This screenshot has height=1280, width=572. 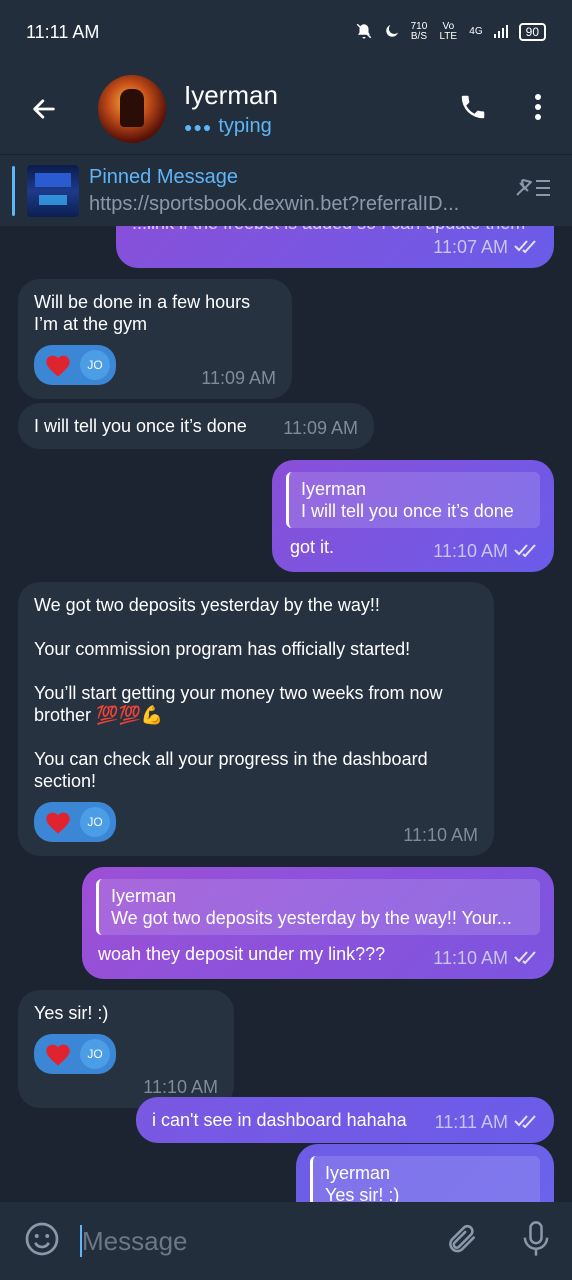 What do you see at coordinates (91, 324) in the screenshot?
I see `message-text-line2: I’m at the gym` at bounding box center [91, 324].